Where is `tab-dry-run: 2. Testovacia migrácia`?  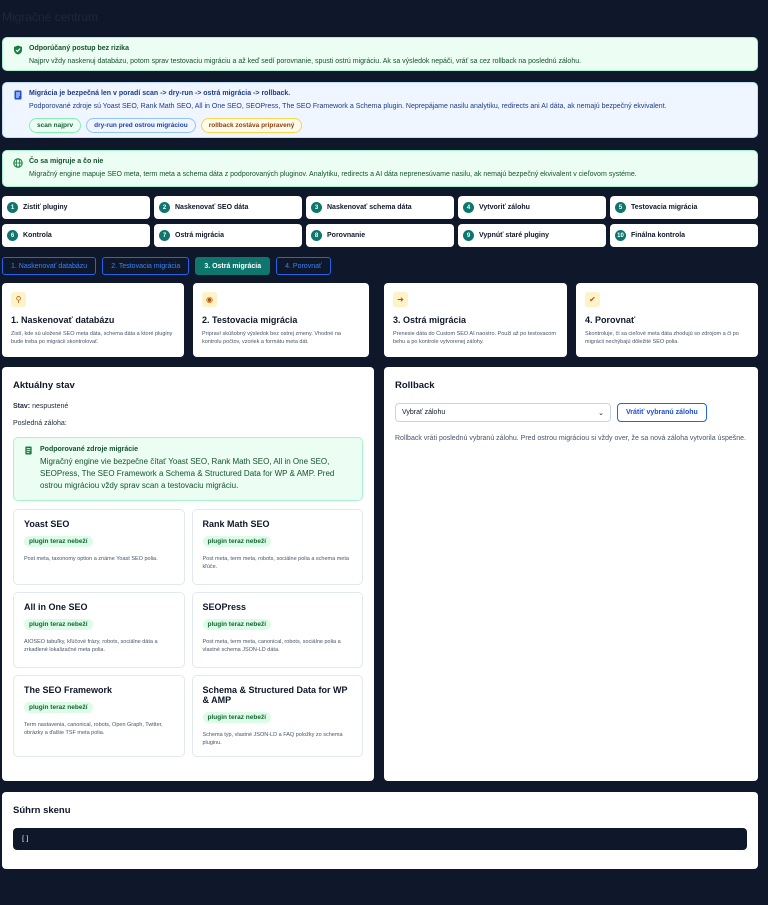
tab-dry-run: 2. Testovacia migrácia is located at coordinates (146, 266).